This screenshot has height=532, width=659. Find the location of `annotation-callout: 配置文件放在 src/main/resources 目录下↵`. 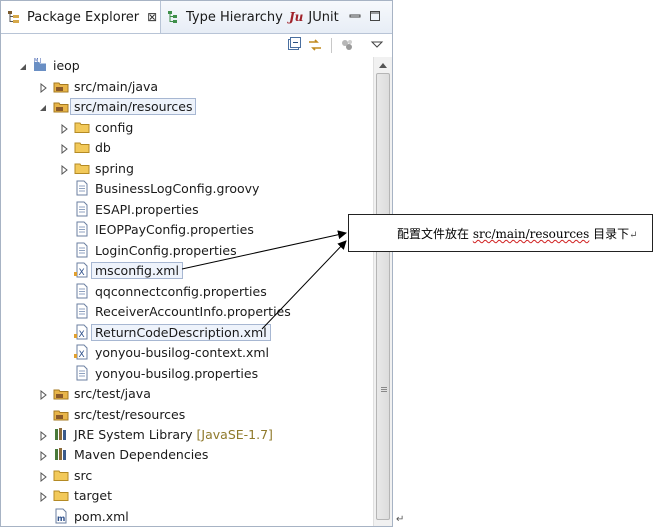

annotation-callout: 配置文件放在 src/main/resources 目录下↵ is located at coordinates (500, 233).